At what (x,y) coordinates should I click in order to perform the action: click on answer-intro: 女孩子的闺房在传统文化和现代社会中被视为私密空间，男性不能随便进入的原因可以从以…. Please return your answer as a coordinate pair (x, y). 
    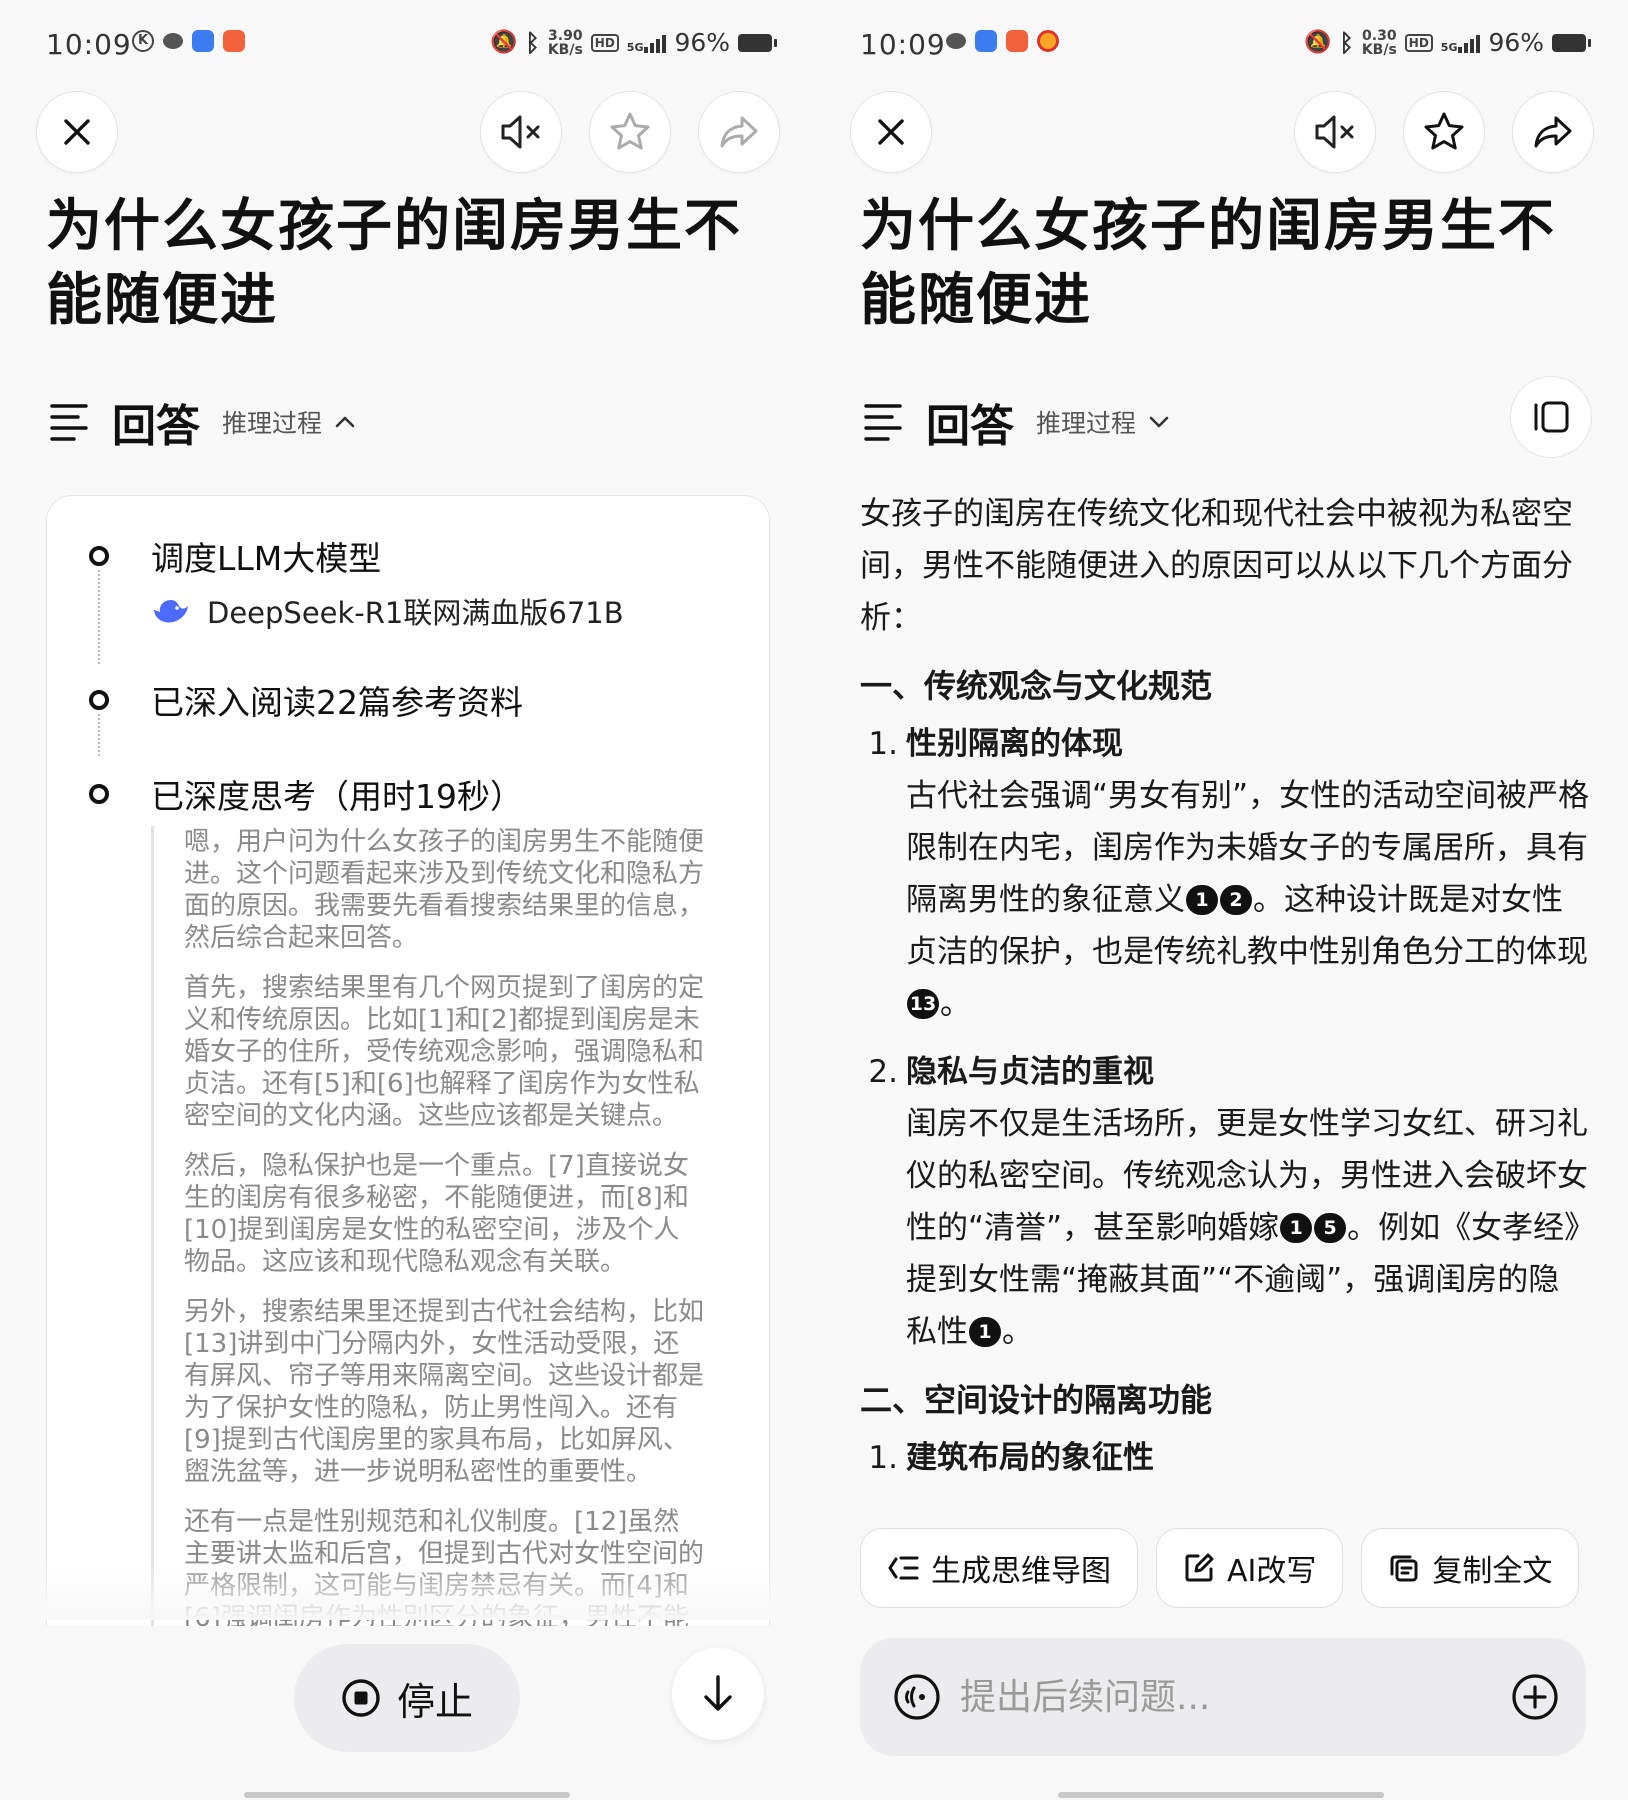
    Looking at the image, I should click on (1216, 566).